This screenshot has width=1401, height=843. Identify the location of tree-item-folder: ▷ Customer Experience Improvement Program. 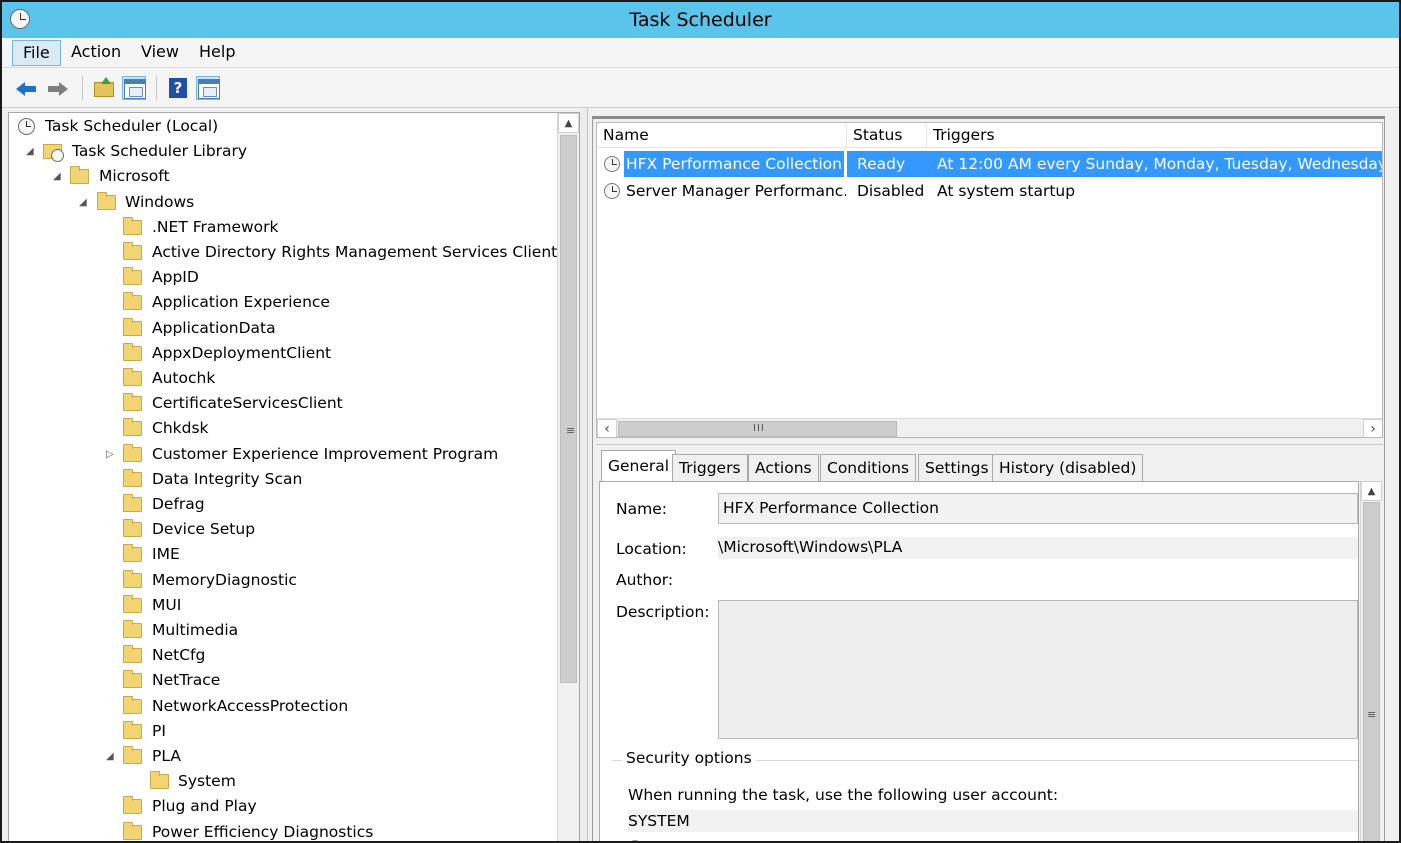
(283, 454).